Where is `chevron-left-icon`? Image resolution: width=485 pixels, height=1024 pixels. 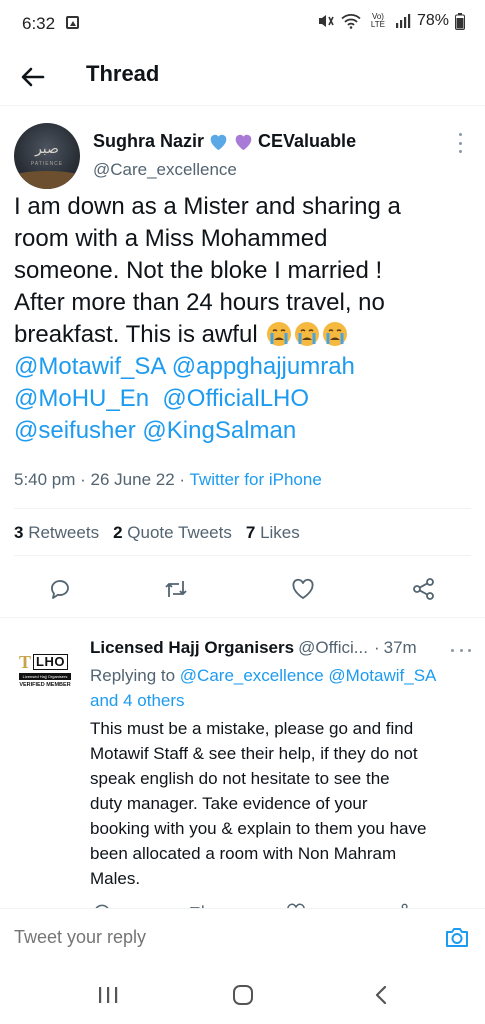 chevron-left-icon is located at coordinates (381, 995).